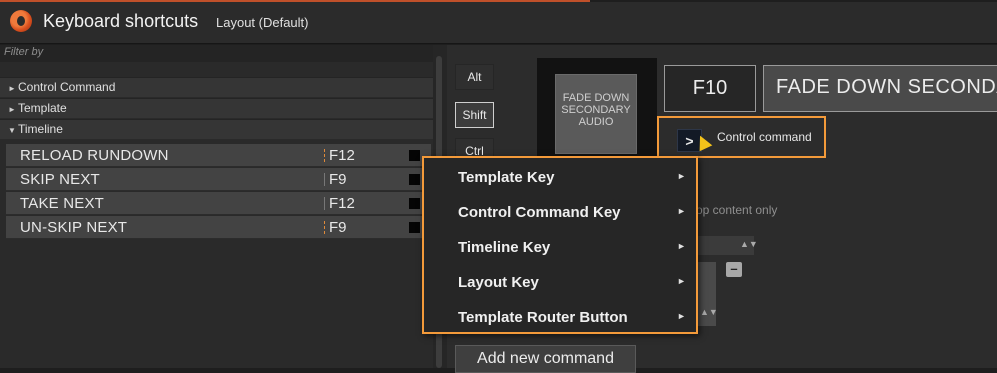 This screenshot has width=997, height=373. What do you see at coordinates (498, 282) in the screenshot?
I see `menu-item-label: Layout Key` at bounding box center [498, 282].